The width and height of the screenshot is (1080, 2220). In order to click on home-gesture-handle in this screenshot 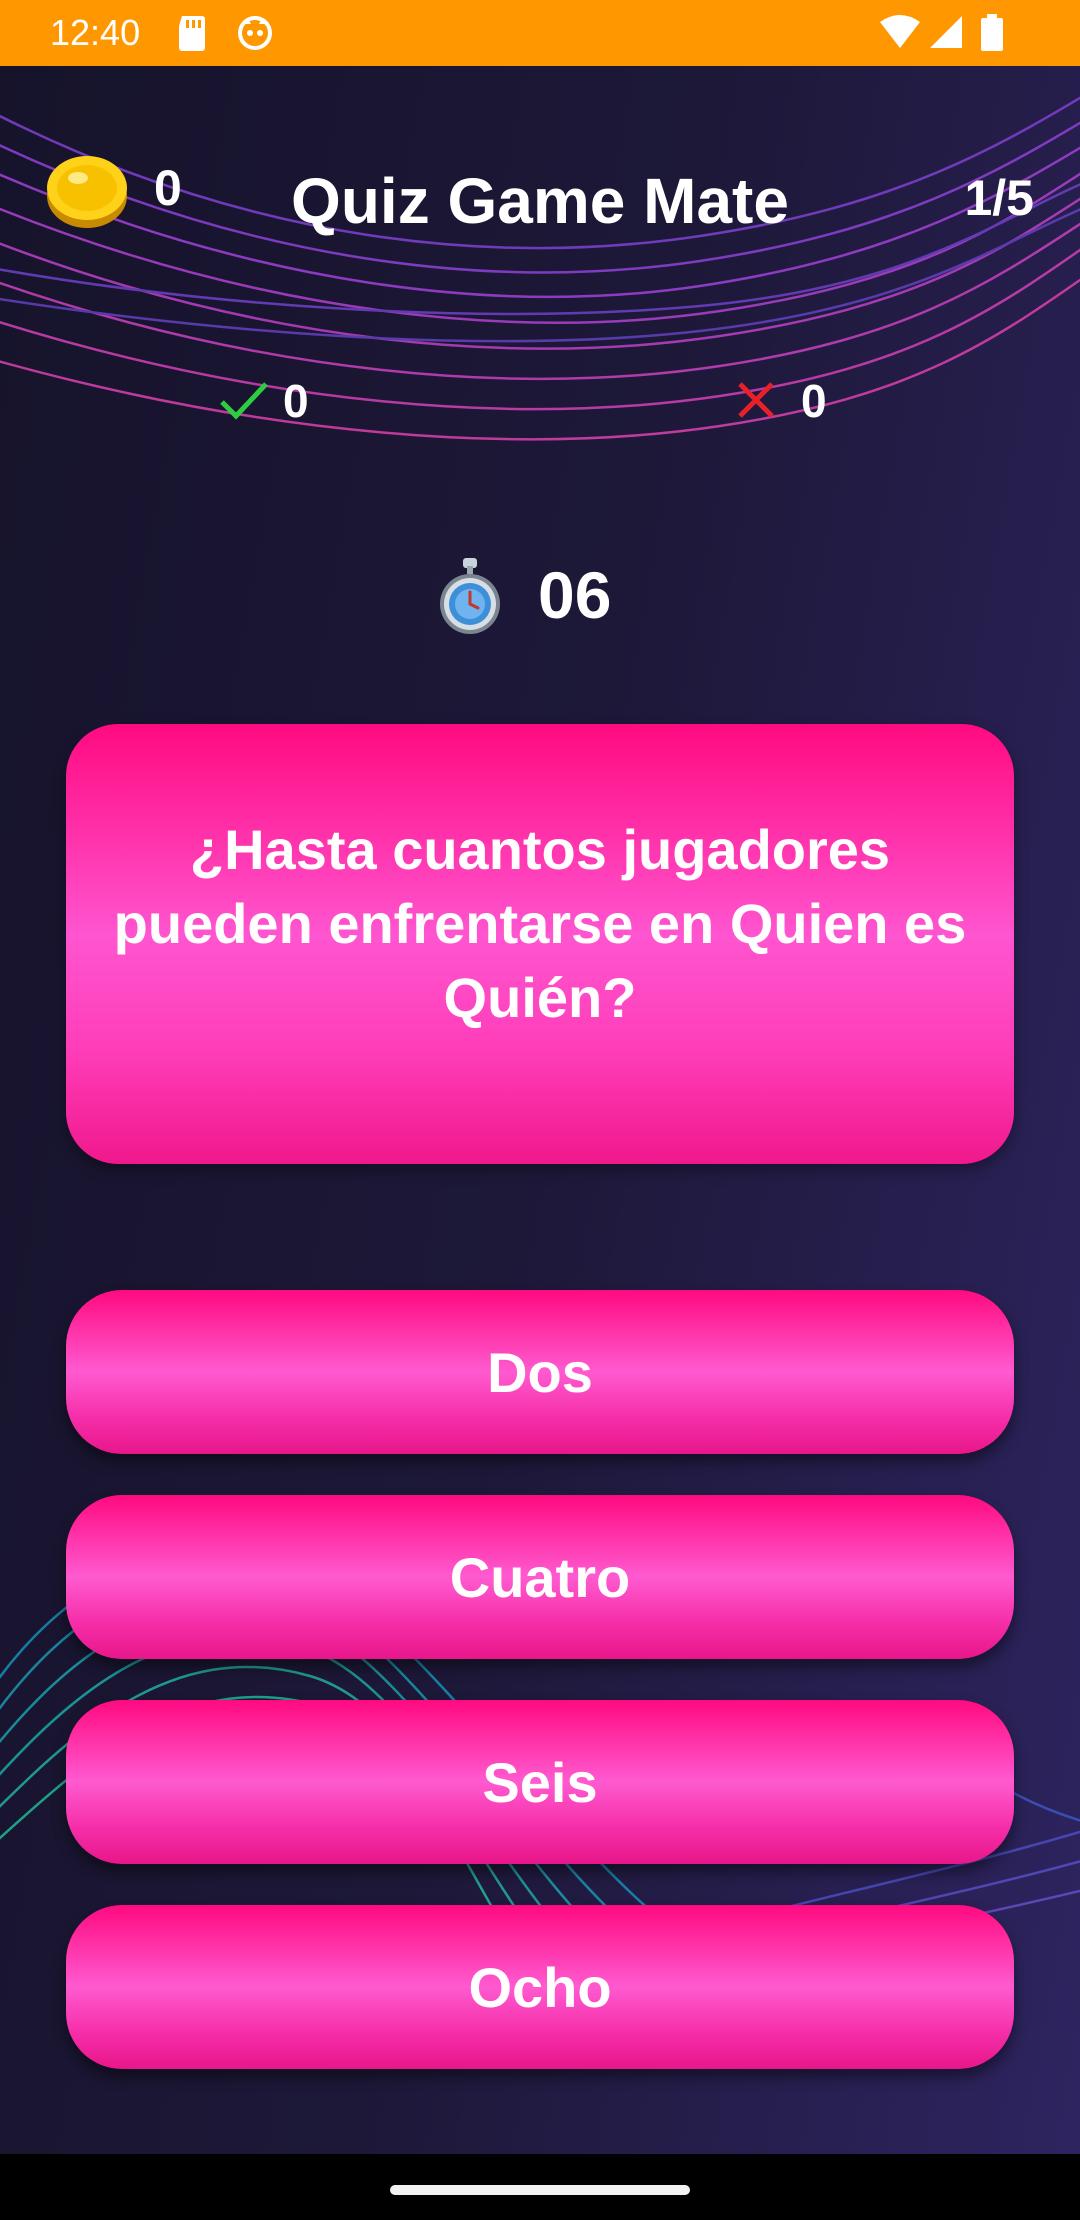, I will do `click(540, 2190)`.